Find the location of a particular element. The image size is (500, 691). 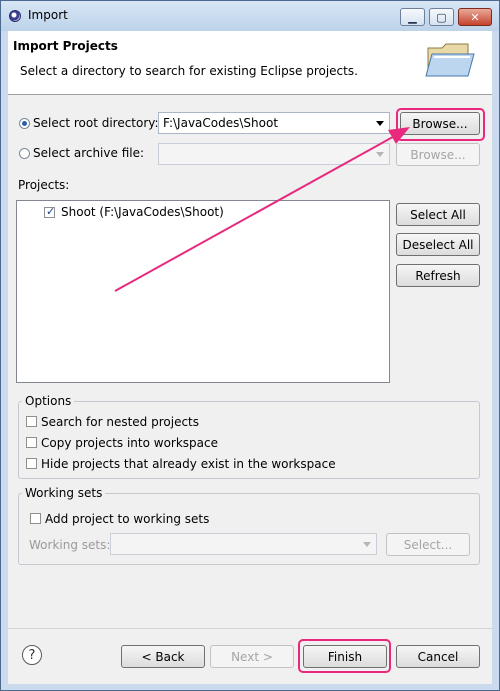

search-nested-checkbox is located at coordinates (31, 421).